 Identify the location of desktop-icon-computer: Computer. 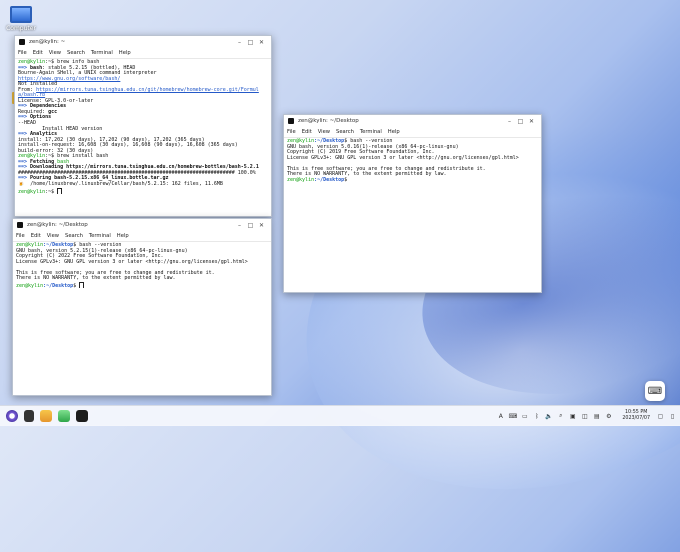
(21, 19).